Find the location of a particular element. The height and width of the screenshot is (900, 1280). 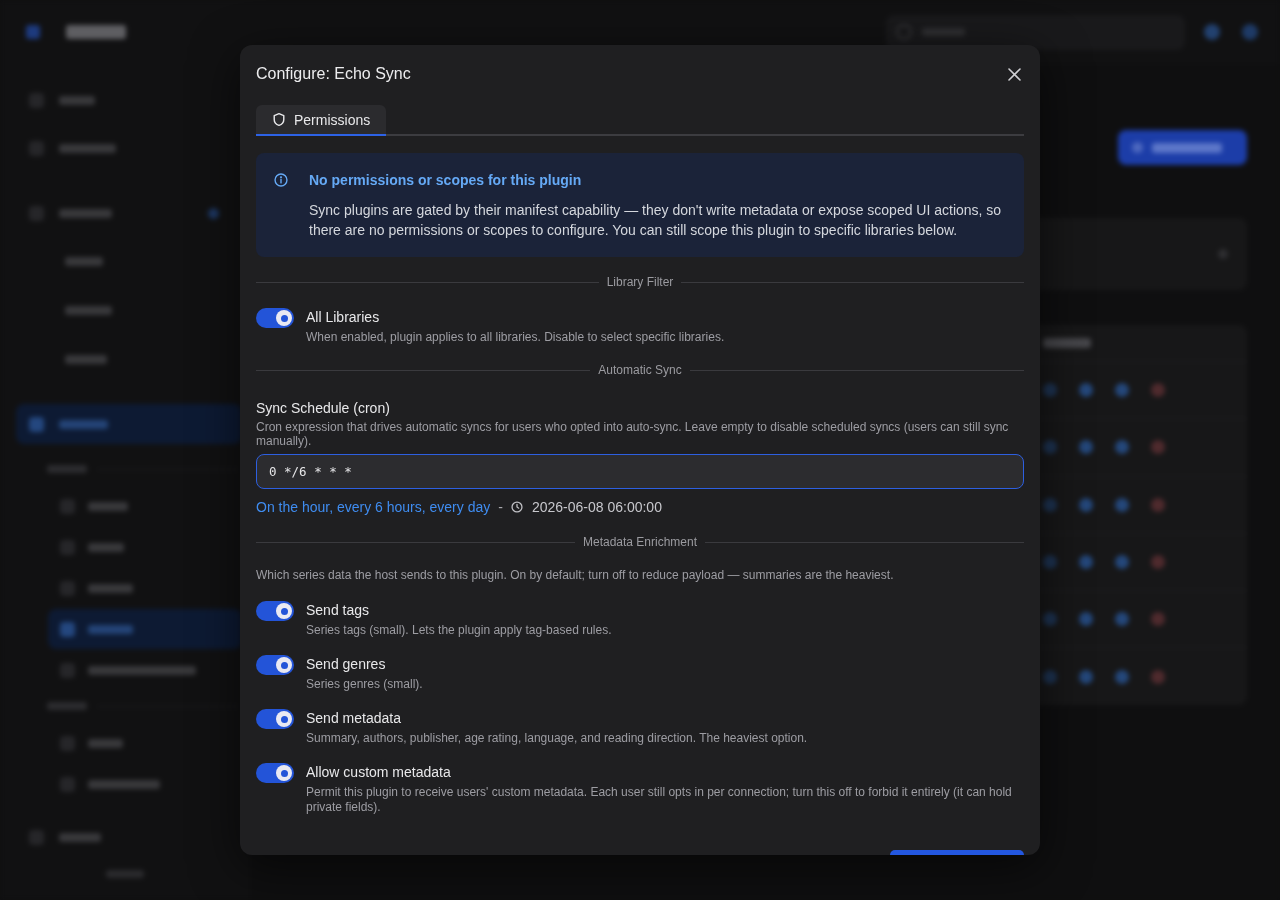

field-label: Sync Schedule (cron) is located at coordinates (323, 408).